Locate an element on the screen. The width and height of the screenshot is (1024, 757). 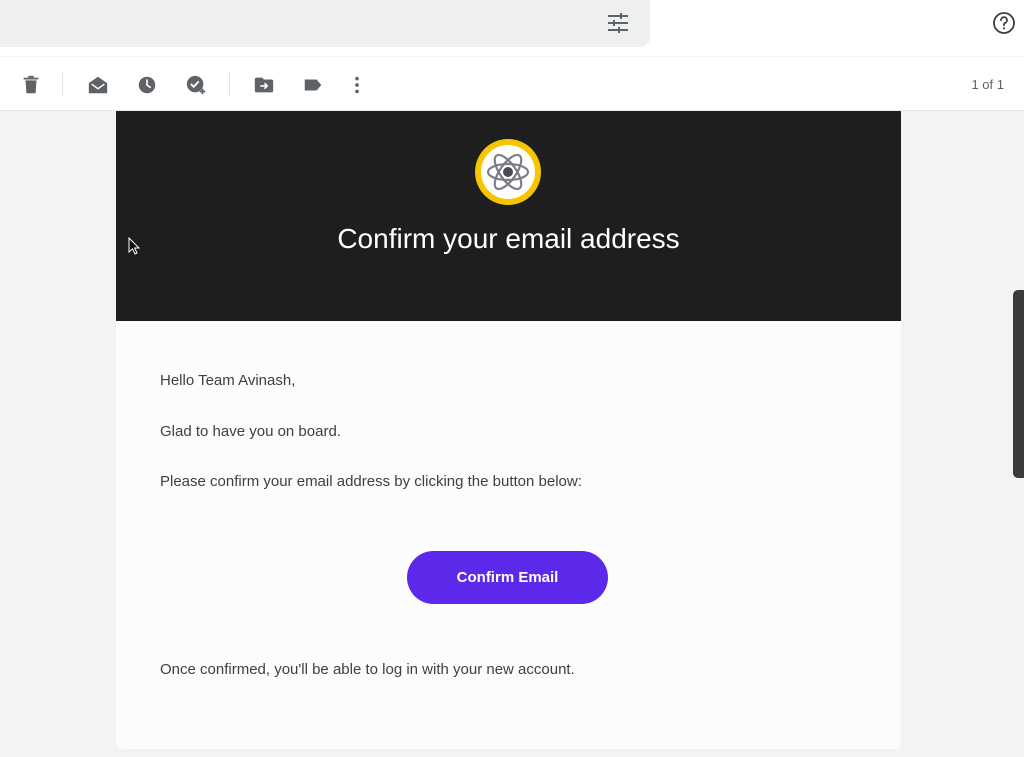
email-title: Confirm your email address is located at coordinates (508, 238).